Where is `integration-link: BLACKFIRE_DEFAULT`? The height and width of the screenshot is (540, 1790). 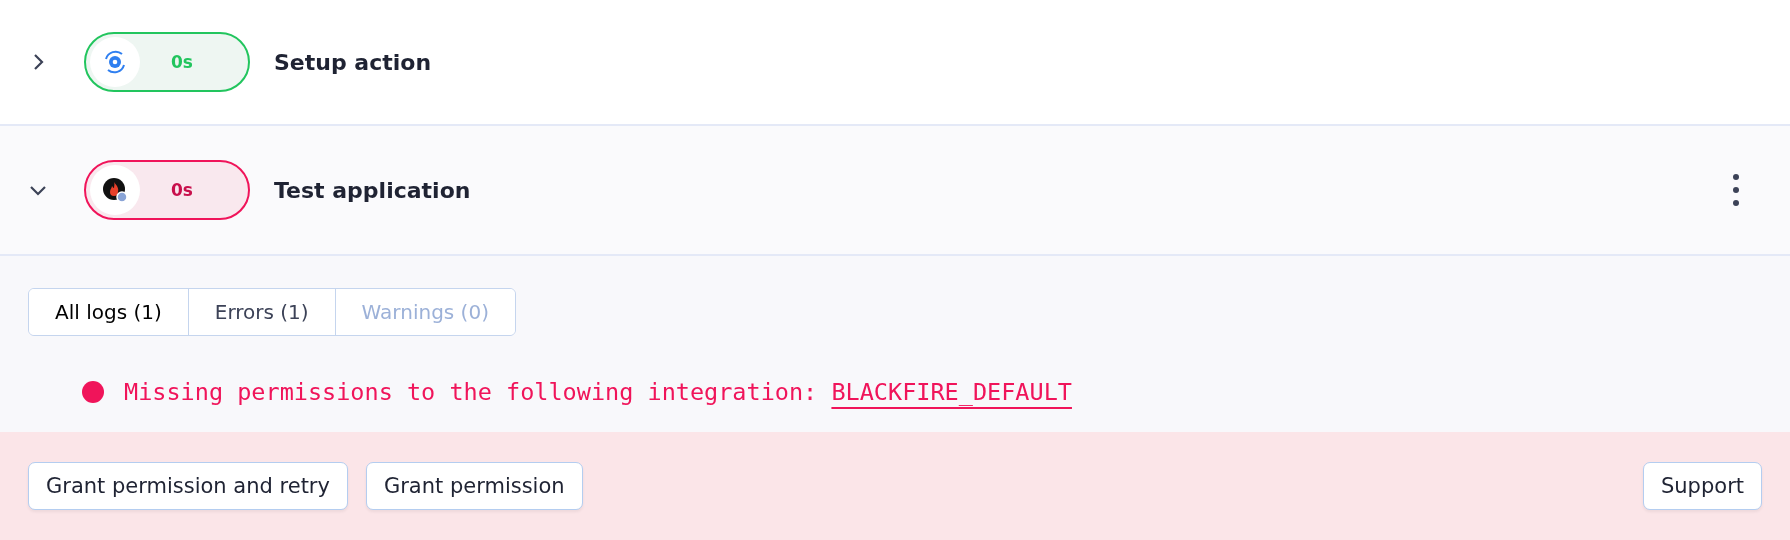
integration-link: BLACKFIRE_DEFAULT is located at coordinates (951, 392).